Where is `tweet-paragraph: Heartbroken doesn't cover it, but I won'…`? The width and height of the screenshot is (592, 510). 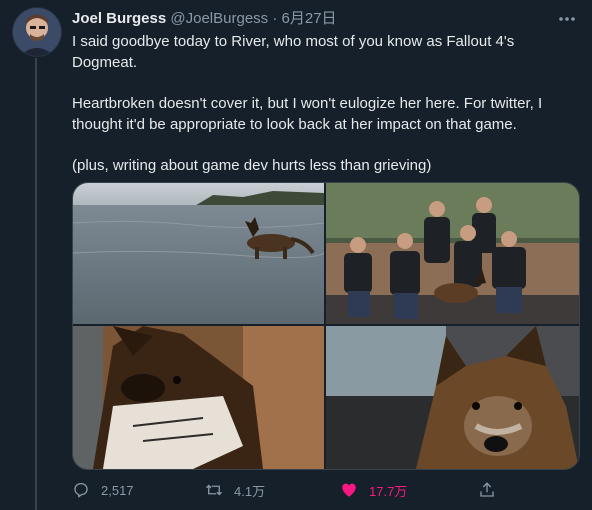
tweet-paragraph: Heartbroken doesn't cover it, but I won'… is located at coordinates (309, 114).